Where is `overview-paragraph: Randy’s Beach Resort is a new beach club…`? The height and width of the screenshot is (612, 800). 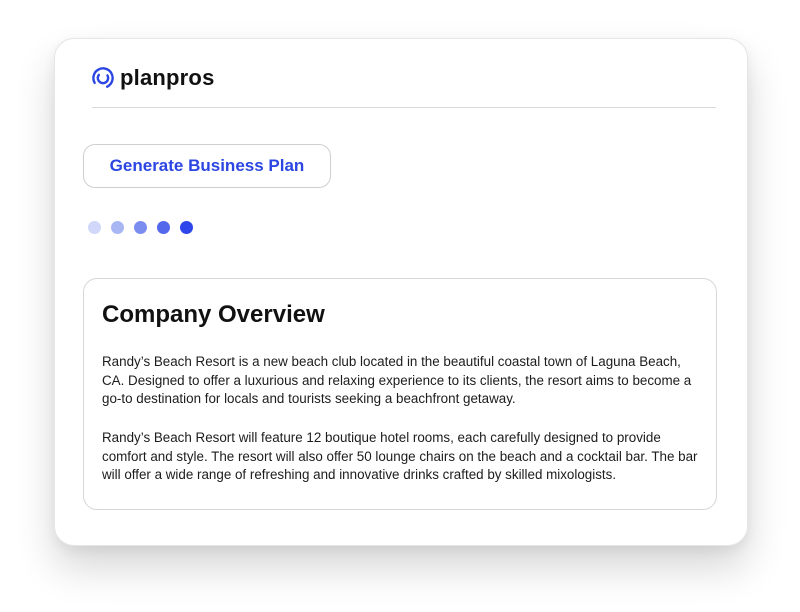 overview-paragraph: Randy’s Beach Resort is a new beach club… is located at coordinates (397, 380).